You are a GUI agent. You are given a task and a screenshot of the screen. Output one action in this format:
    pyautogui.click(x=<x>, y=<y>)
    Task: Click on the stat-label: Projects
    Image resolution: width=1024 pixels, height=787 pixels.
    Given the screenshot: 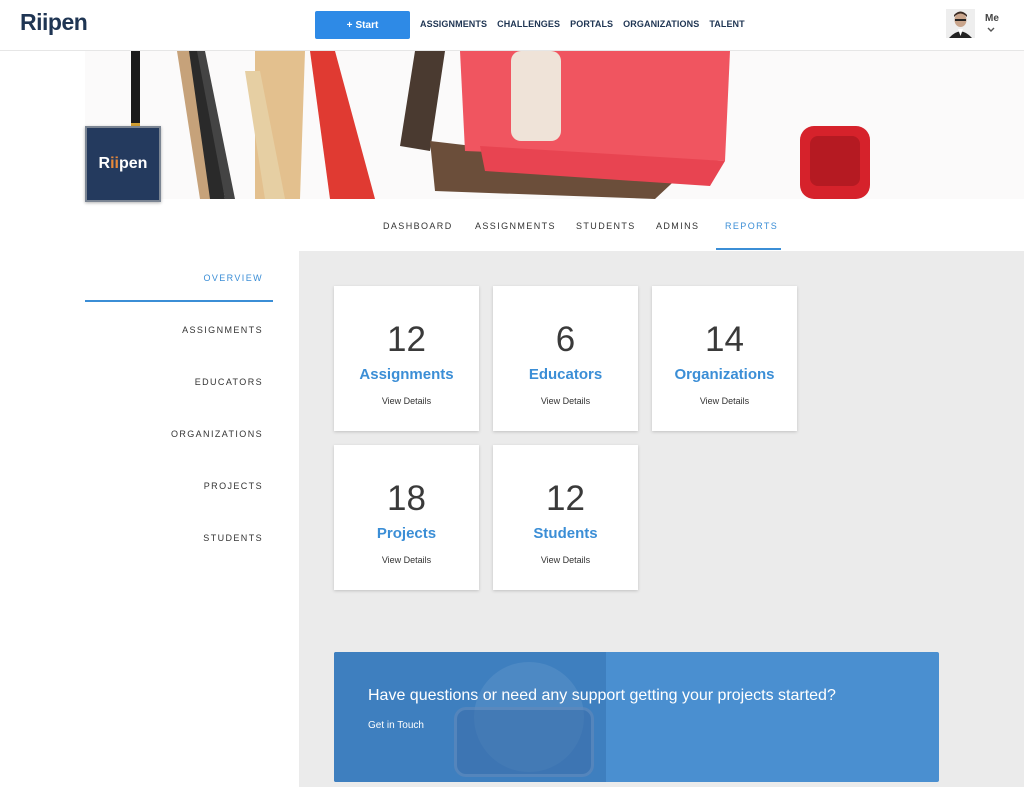 What is the action you would take?
    pyautogui.click(x=406, y=533)
    